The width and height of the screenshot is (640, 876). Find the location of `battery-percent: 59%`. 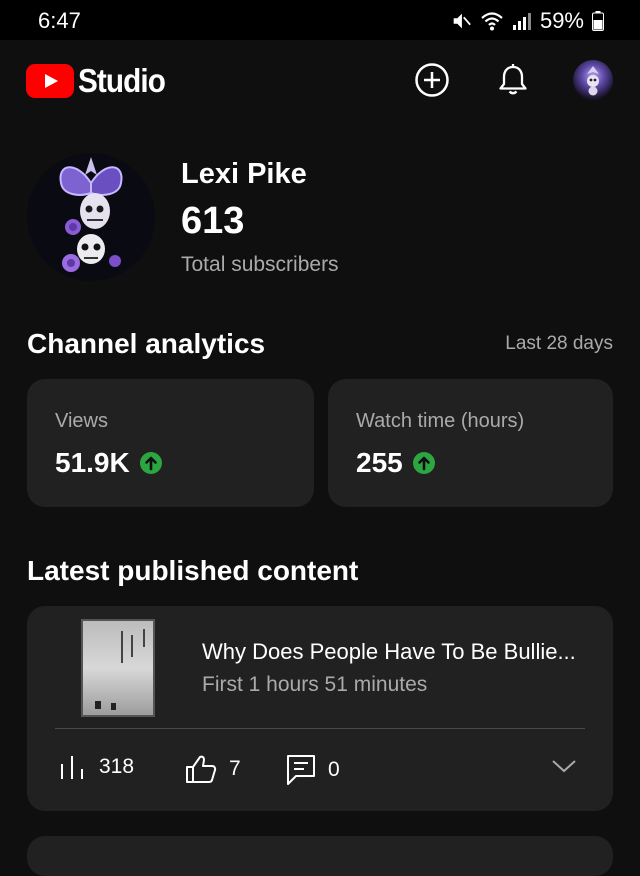

battery-percent: 59% is located at coordinates (561, 20).